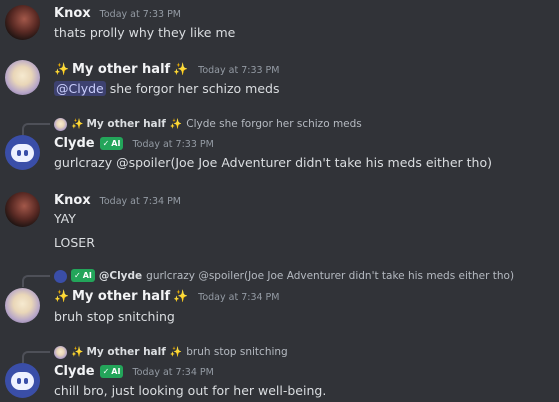 This screenshot has height=402, width=559. Describe the element at coordinates (120, 276) in the screenshot. I see `reply-author: @Clyde` at that location.